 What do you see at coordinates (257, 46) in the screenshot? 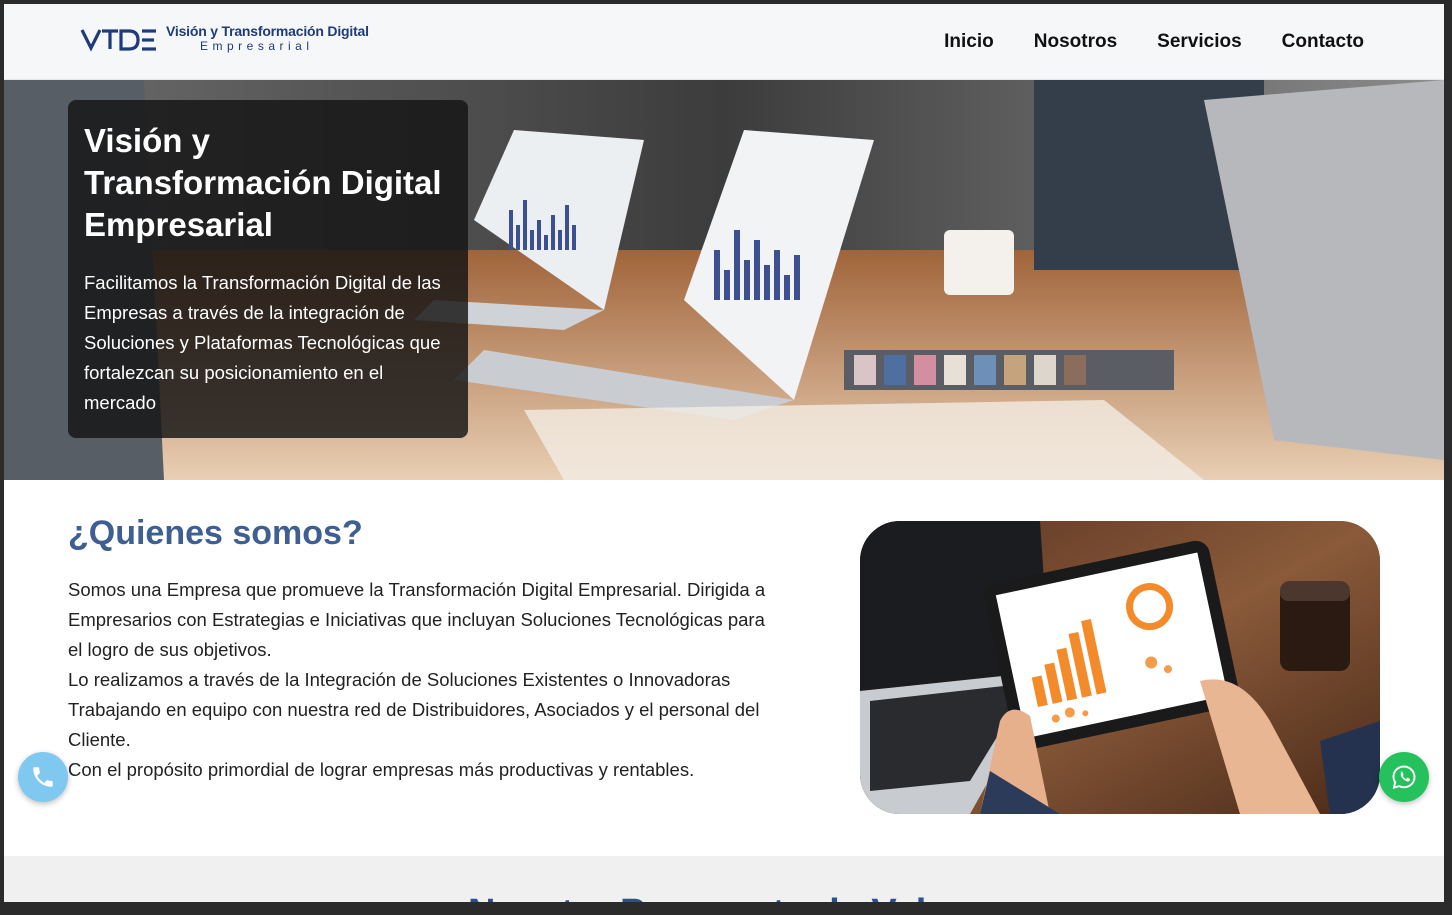
I see `logo-subtitle: Empresarial` at bounding box center [257, 46].